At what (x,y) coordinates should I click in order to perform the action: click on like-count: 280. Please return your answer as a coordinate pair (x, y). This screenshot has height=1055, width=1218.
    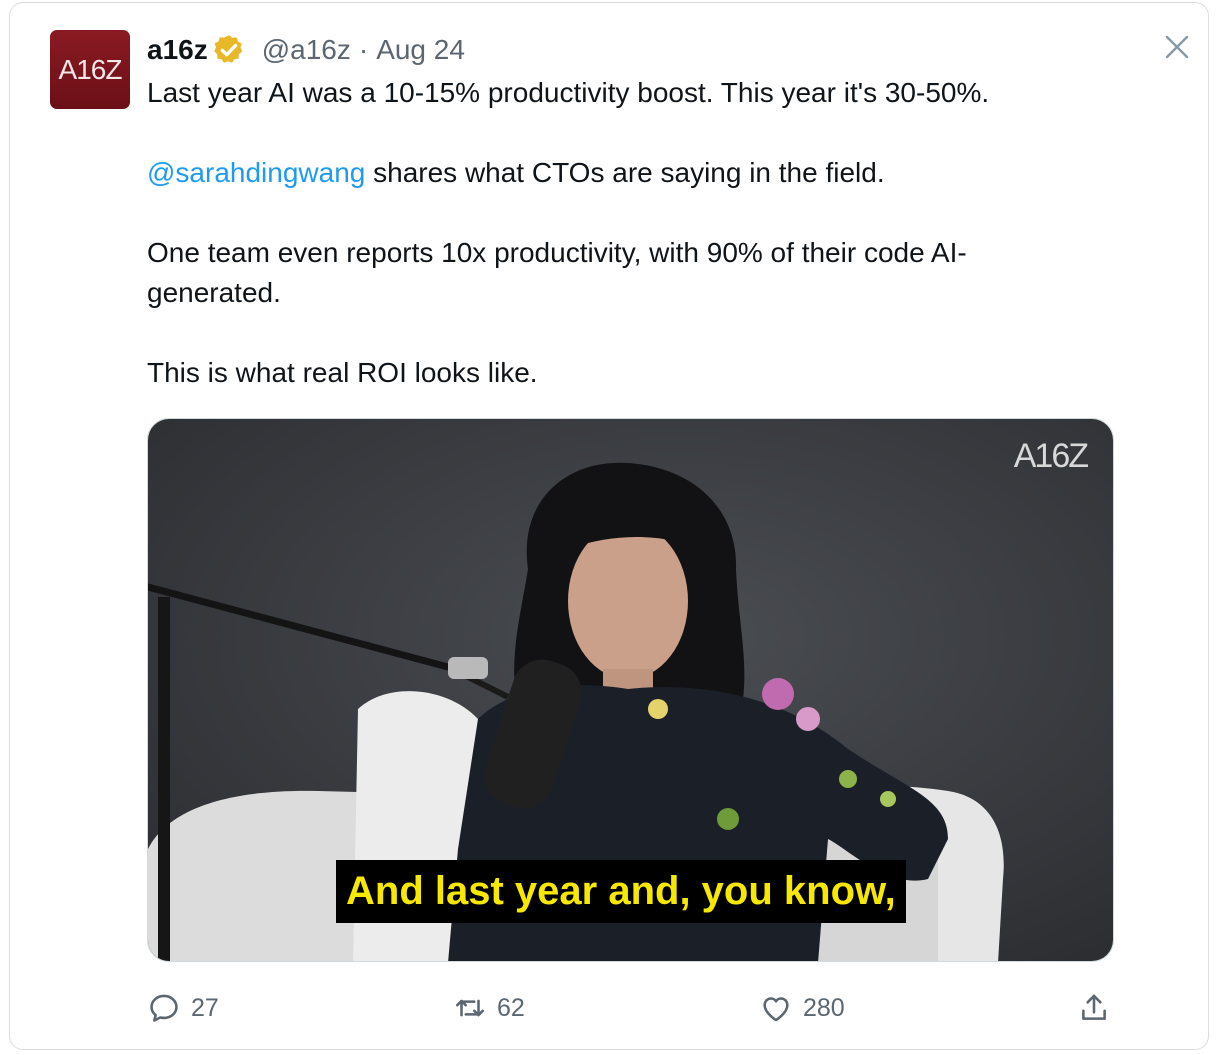
    Looking at the image, I should click on (824, 1007).